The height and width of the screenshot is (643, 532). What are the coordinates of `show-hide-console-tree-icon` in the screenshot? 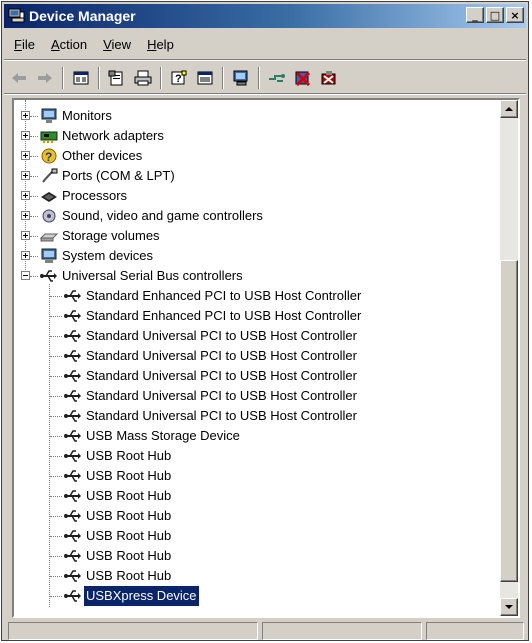 It's located at (81, 78).